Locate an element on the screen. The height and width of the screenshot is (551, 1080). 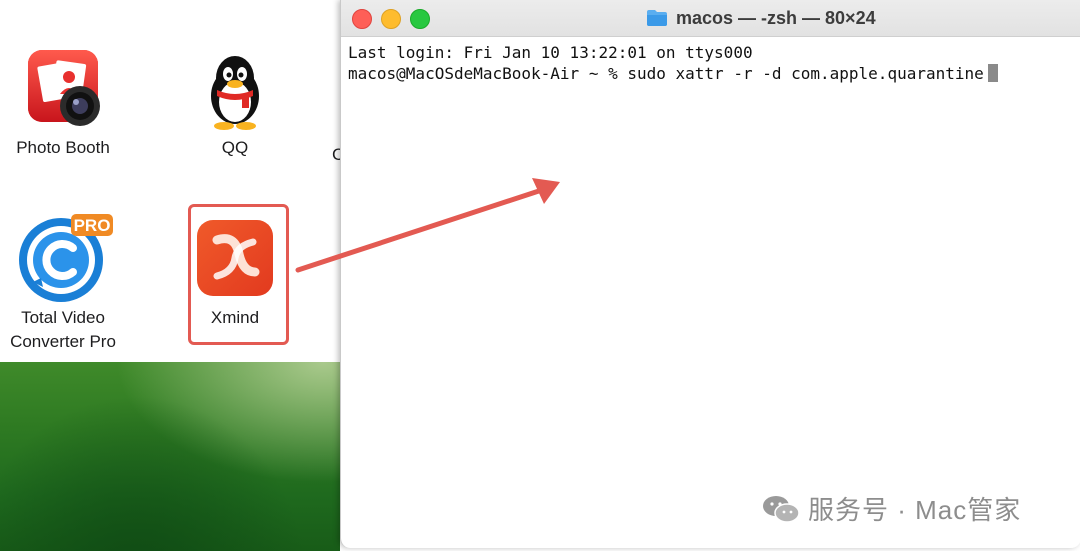
app-photo-booth: Photo Booth is located at coordinates (63, 102).